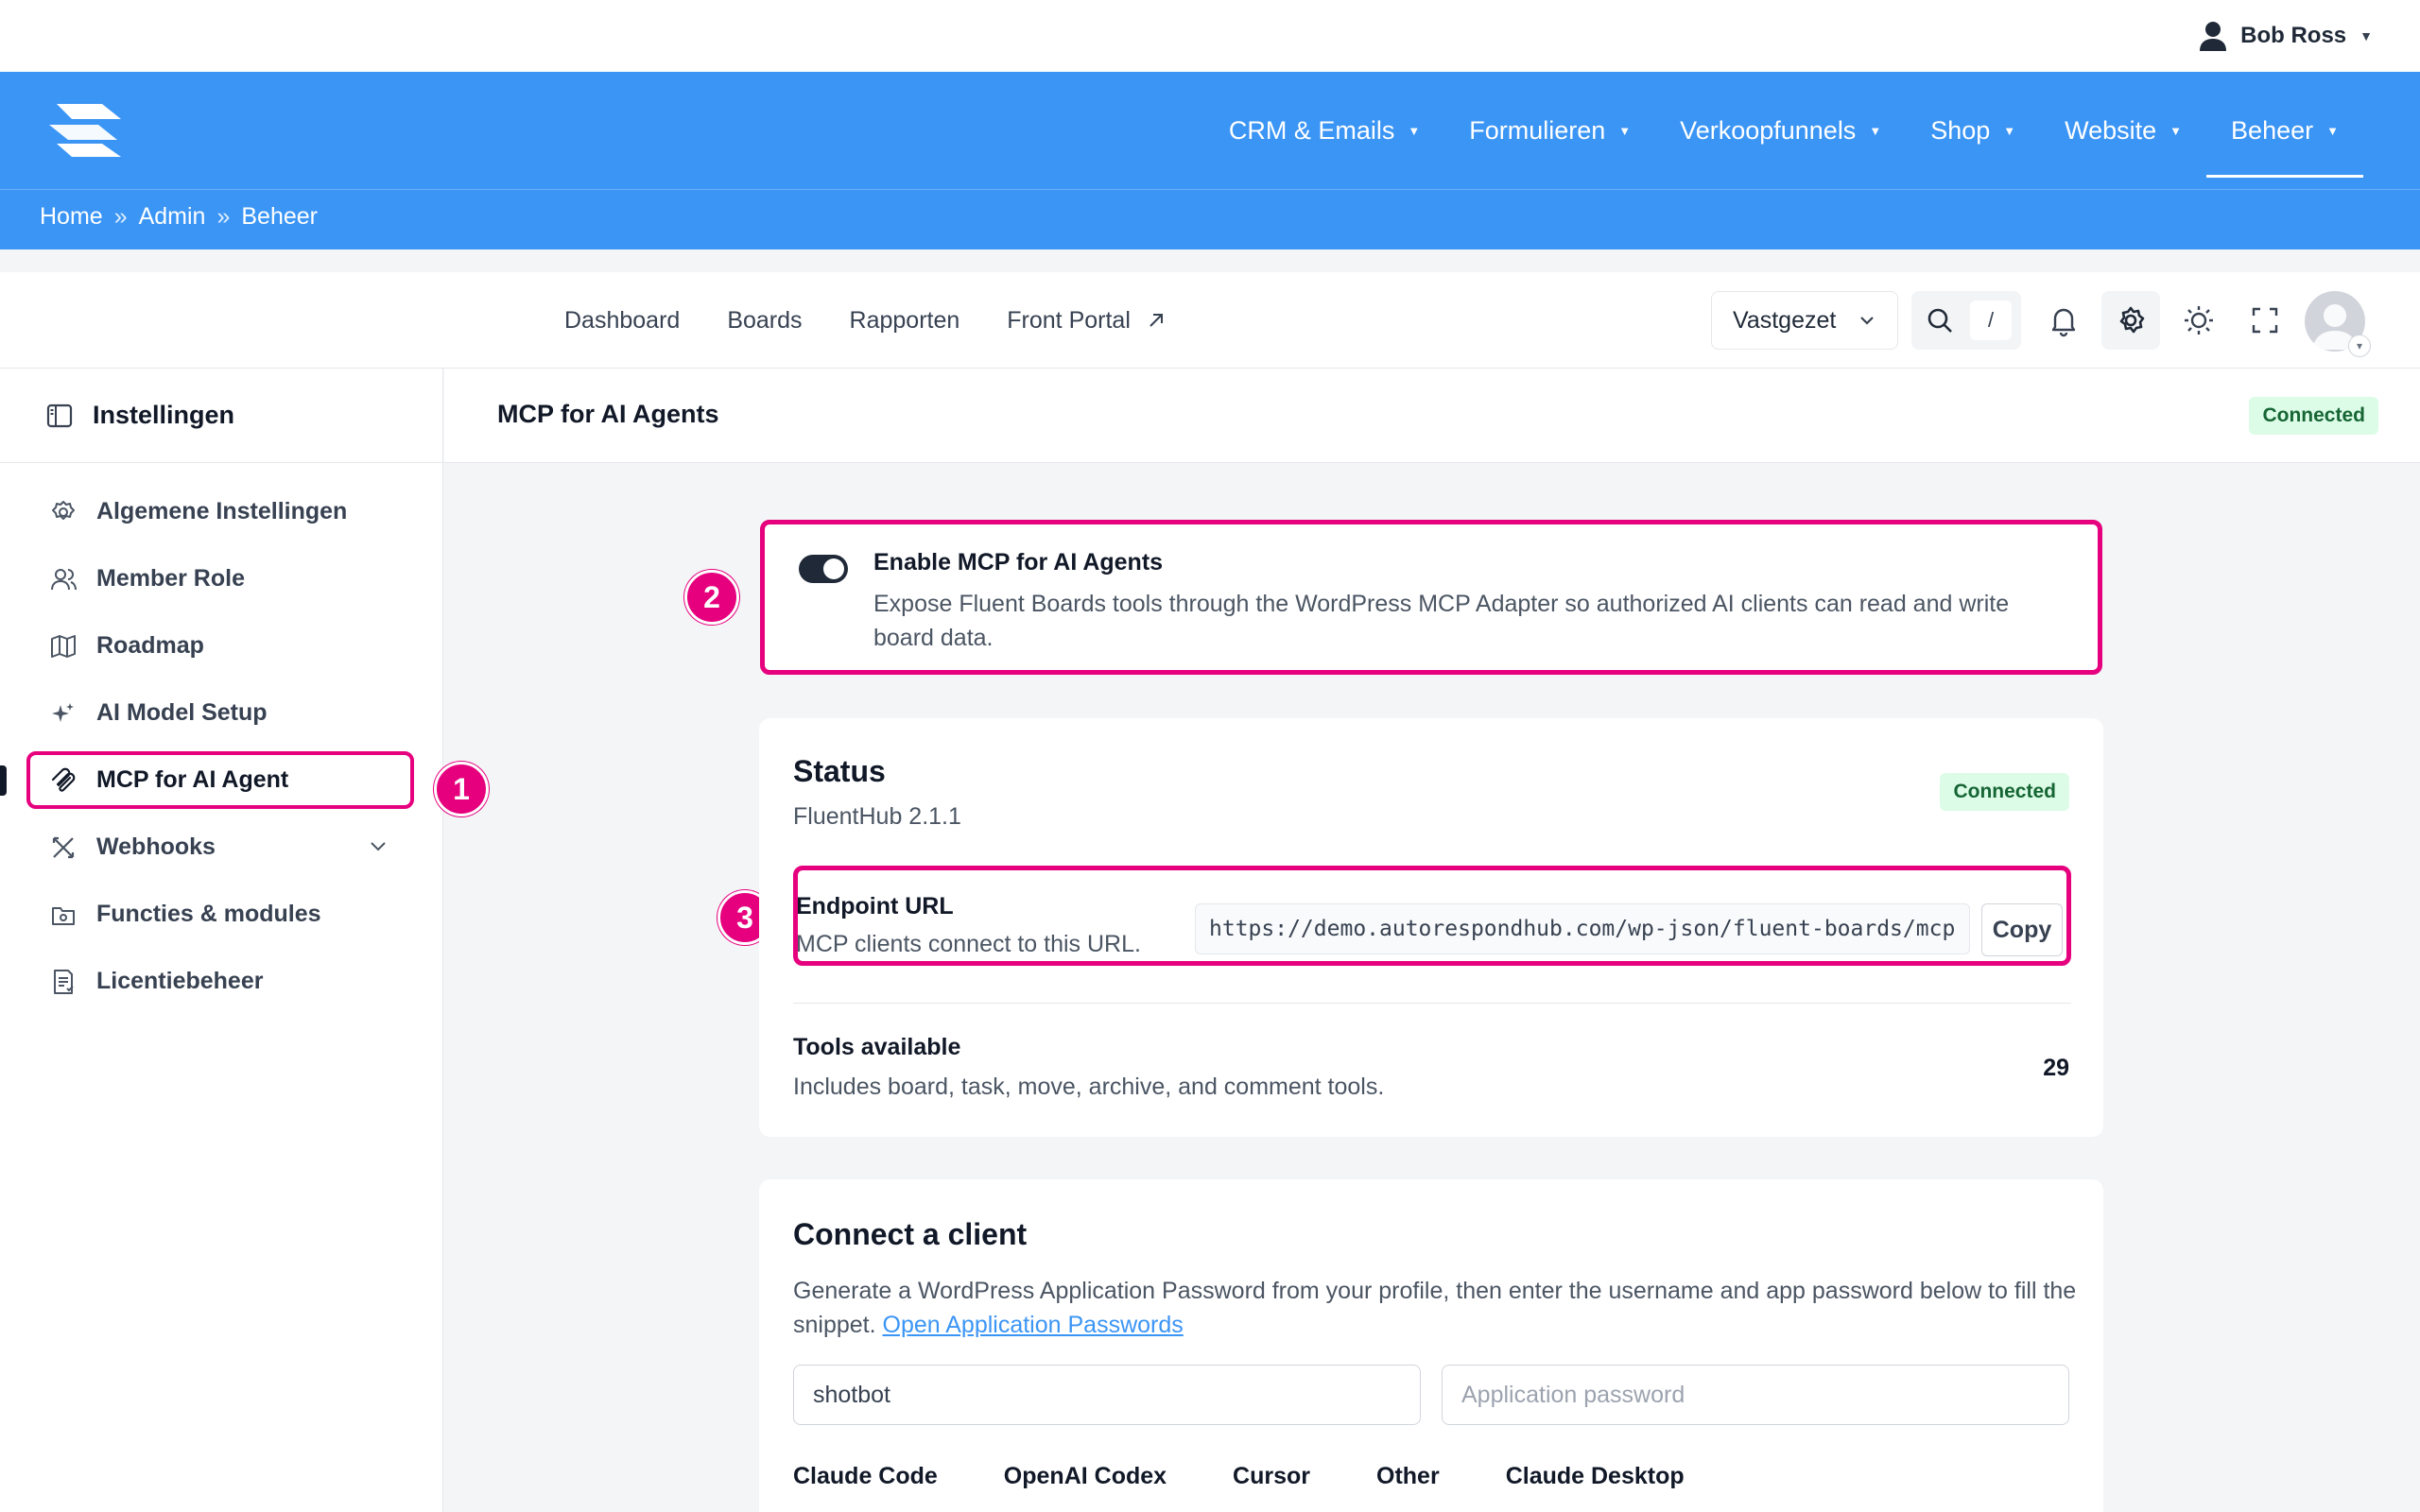  Describe the element at coordinates (2111, 130) in the screenshot. I see `nav-label: Website` at that location.